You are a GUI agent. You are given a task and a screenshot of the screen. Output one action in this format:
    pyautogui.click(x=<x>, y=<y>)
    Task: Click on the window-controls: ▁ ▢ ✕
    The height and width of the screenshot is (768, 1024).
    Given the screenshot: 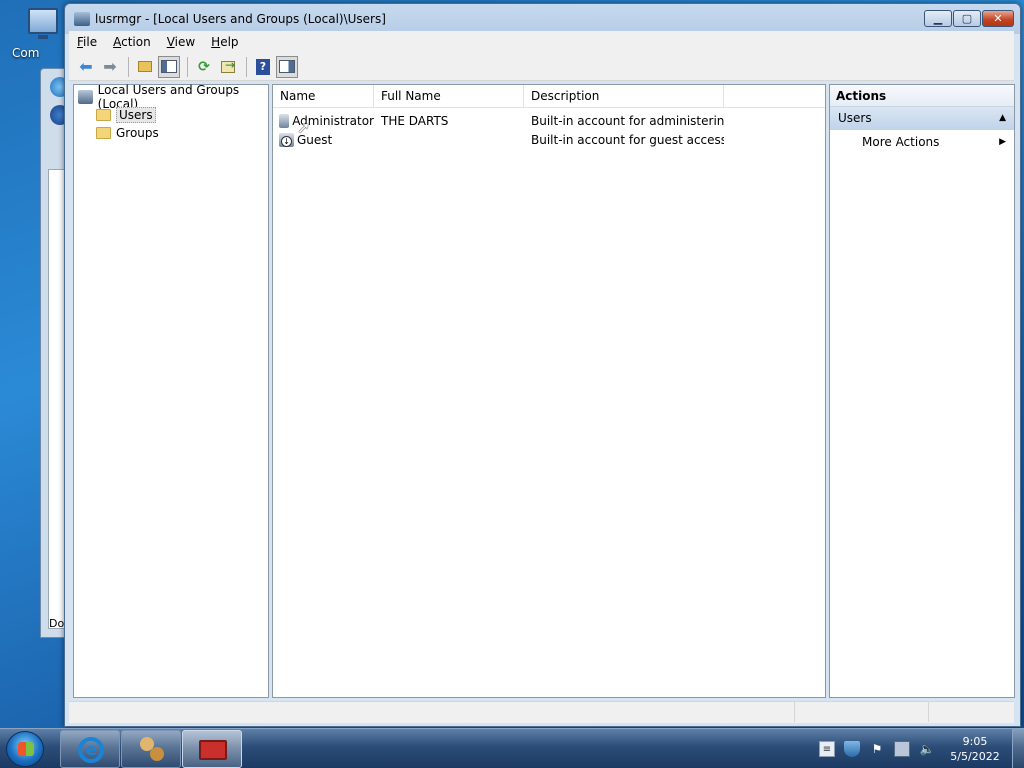 What is the action you would take?
    pyautogui.click(x=968, y=18)
    